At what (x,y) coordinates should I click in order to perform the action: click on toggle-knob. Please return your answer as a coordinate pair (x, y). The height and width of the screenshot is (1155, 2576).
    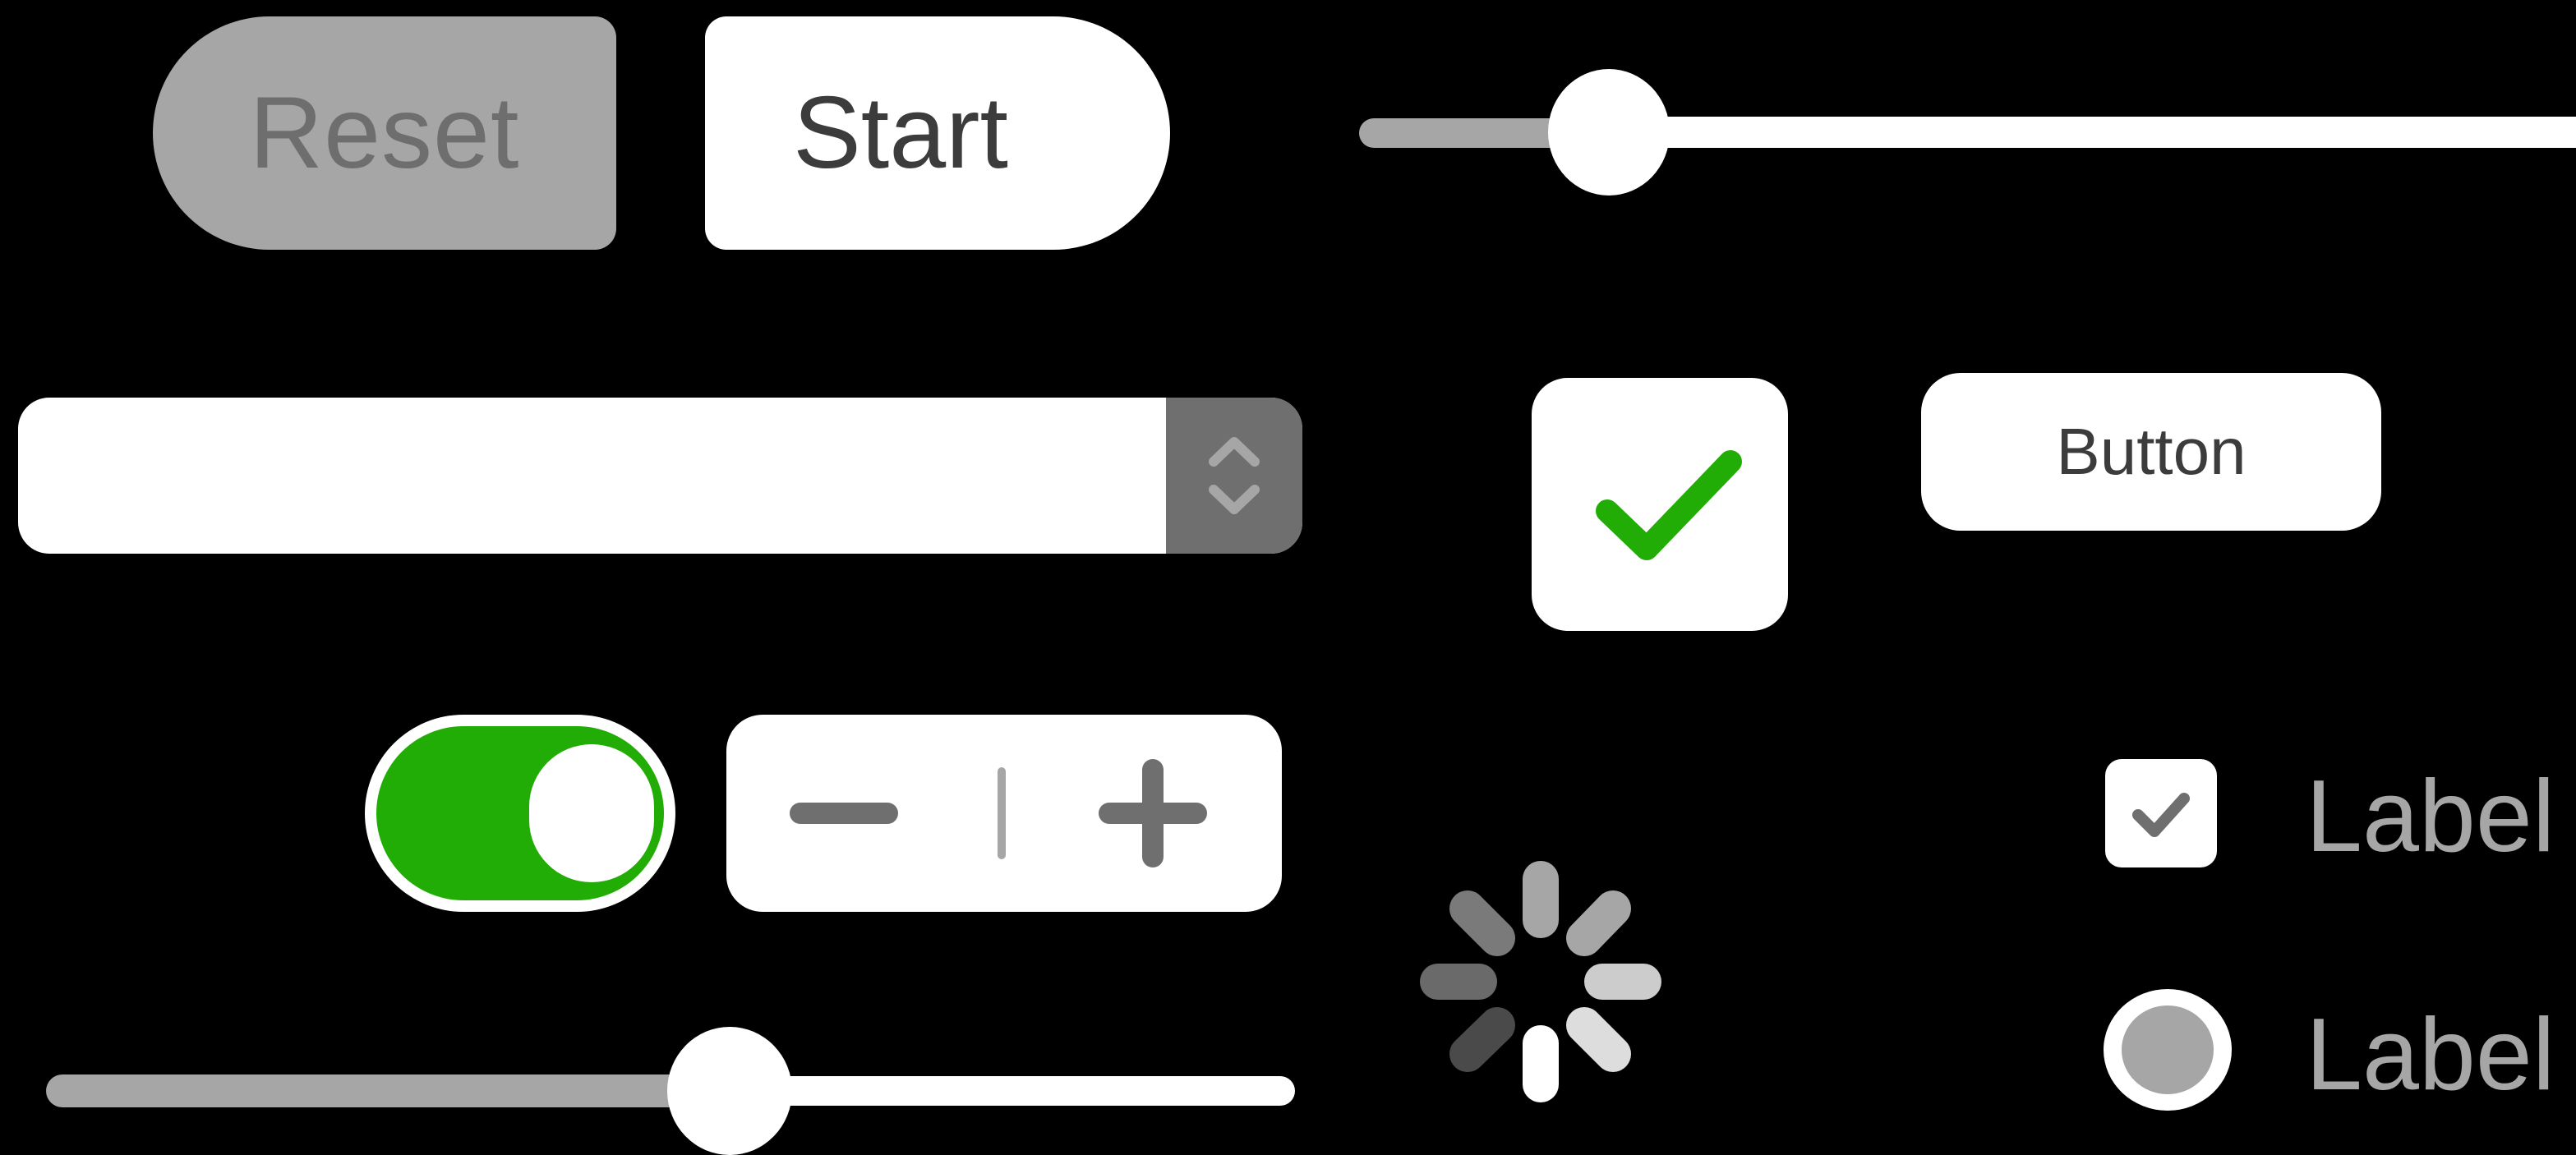
    Looking at the image, I should click on (591, 813).